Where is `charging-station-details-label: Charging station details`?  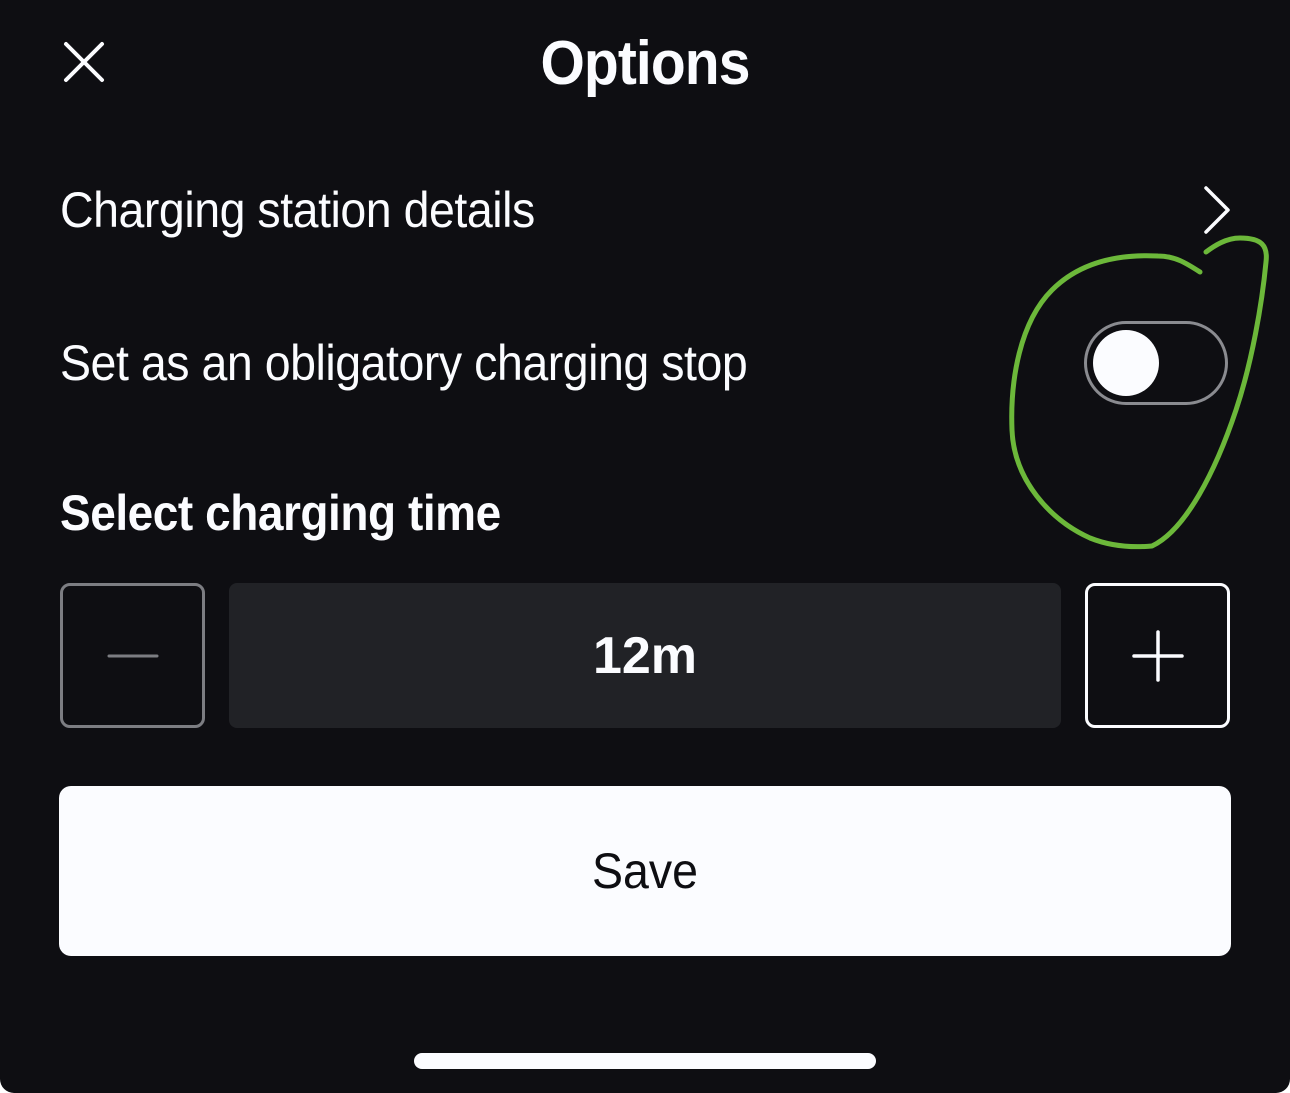 charging-station-details-label: Charging station details is located at coordinates (297, 210).